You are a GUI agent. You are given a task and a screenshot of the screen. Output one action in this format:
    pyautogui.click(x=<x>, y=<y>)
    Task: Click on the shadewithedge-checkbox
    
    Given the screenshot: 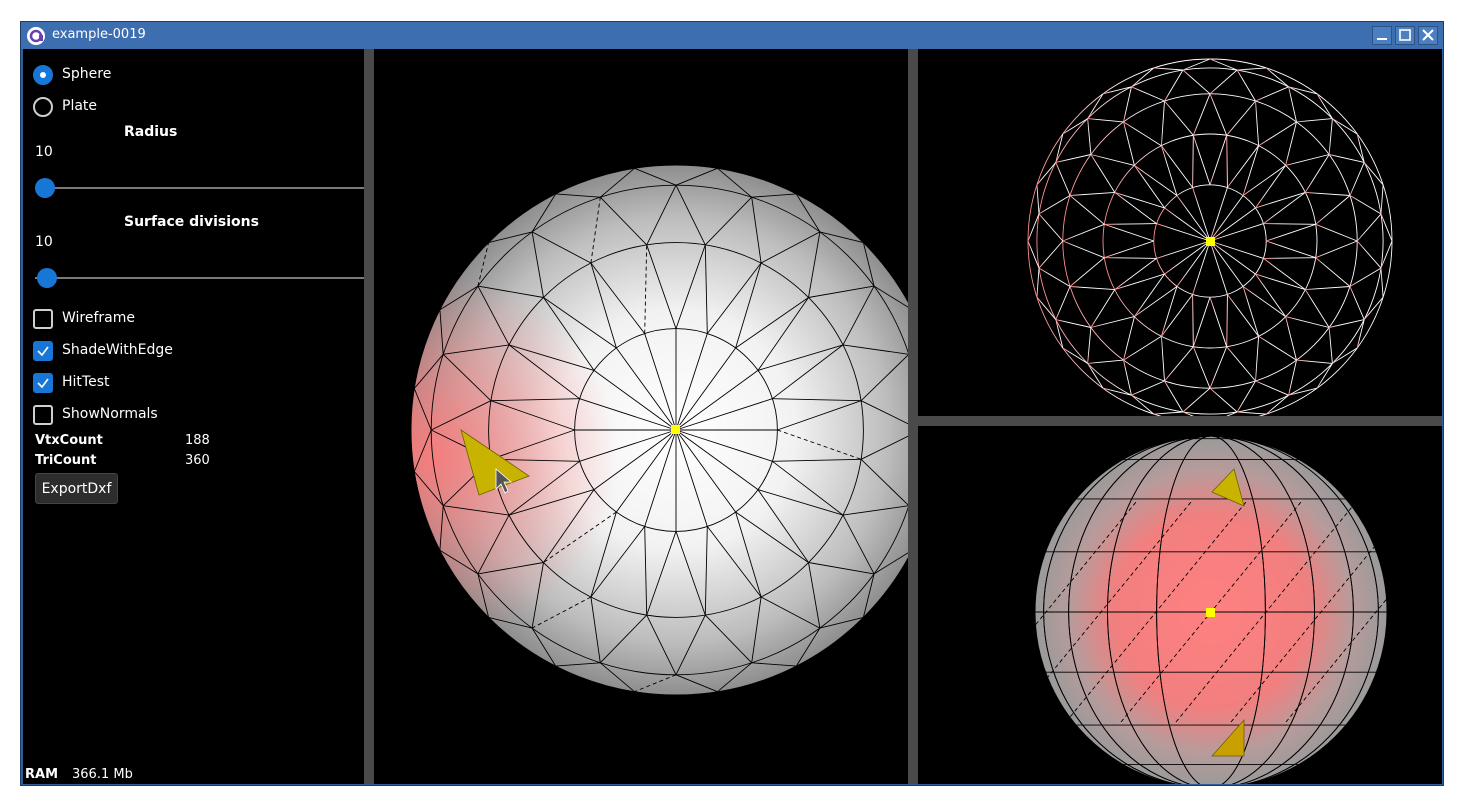 What is the action you would take?
    pyautogui.click(x=43, y=351)
    